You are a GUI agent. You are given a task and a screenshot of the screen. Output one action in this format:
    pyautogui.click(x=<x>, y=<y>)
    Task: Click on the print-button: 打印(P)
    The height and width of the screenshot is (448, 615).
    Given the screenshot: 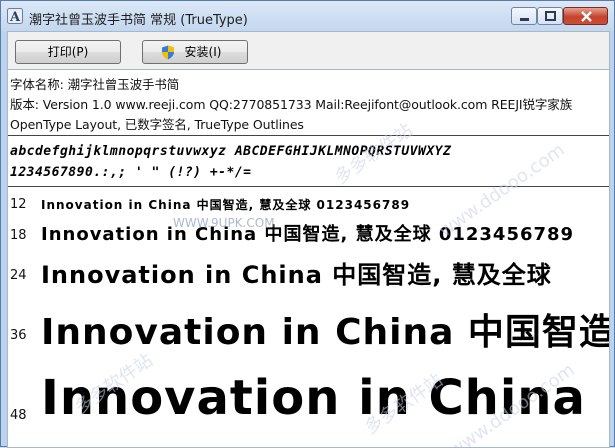 What is the action you would take?
    pyautogui.click(x=68, y=52)
    